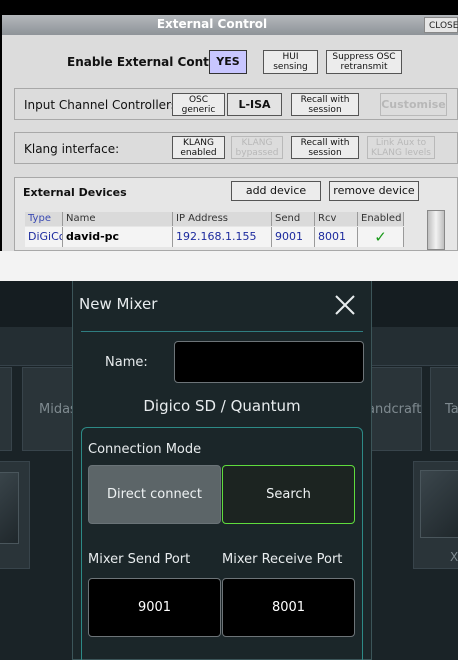 The width and height of the screenshot is (458, 660). What do you see at coordinates (441, 25) in the screenshot?
I see `close-button: CLOSE` at bounding box center [441, 25].